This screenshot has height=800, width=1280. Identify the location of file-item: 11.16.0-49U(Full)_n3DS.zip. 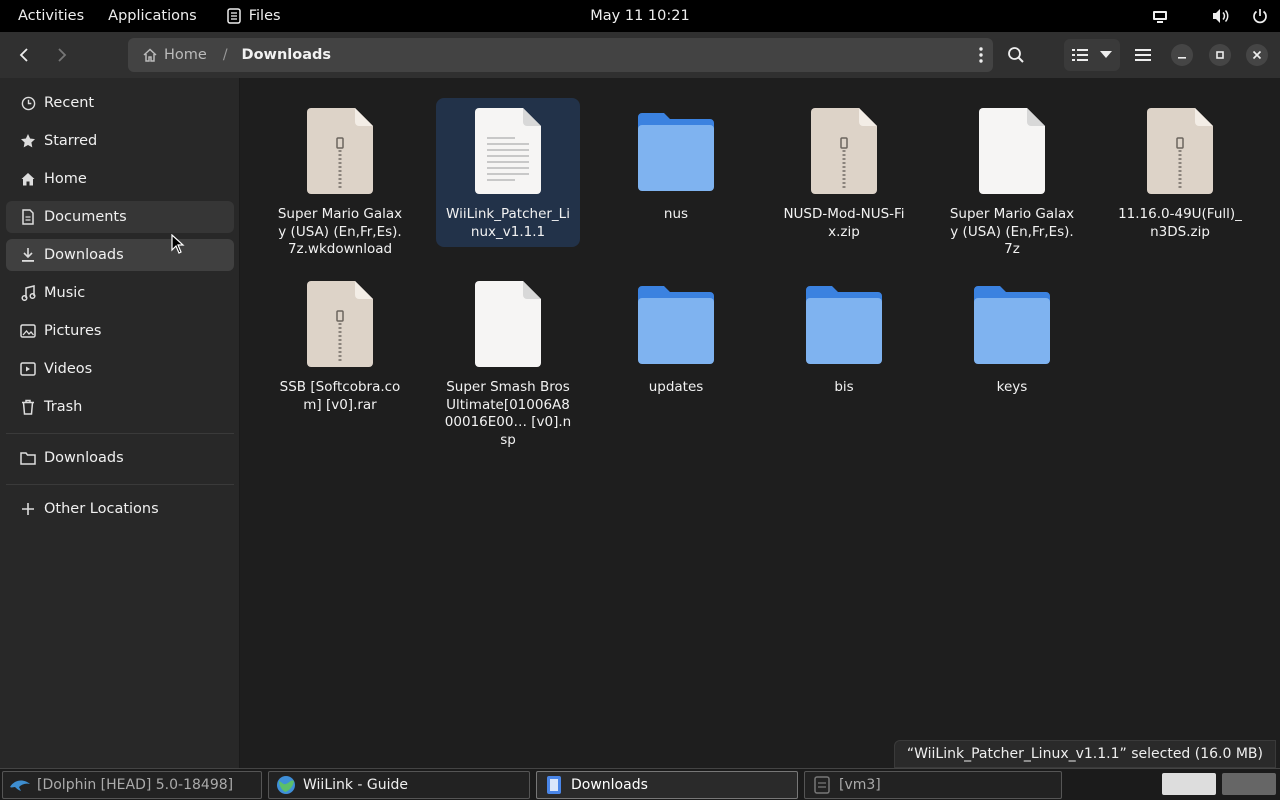
(1180, 172).